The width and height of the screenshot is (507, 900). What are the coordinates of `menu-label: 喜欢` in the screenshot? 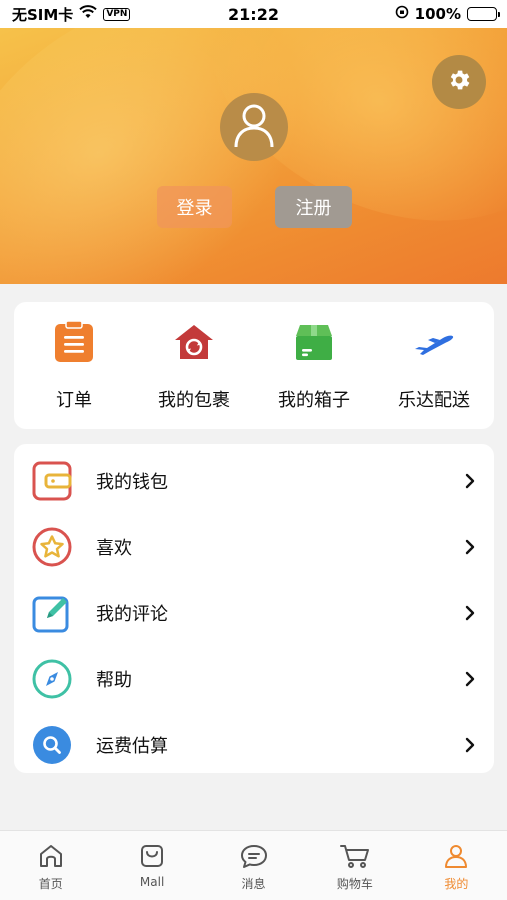 It's located at (114, 548).